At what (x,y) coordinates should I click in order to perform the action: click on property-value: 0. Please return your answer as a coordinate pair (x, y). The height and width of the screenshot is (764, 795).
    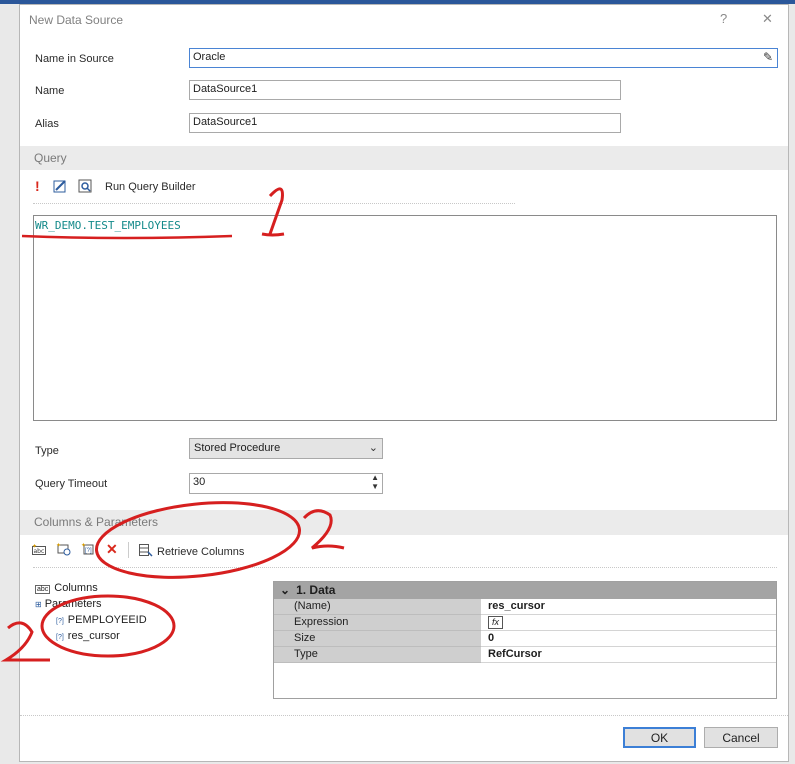
    Looking at the image, I should click on (628, 639).